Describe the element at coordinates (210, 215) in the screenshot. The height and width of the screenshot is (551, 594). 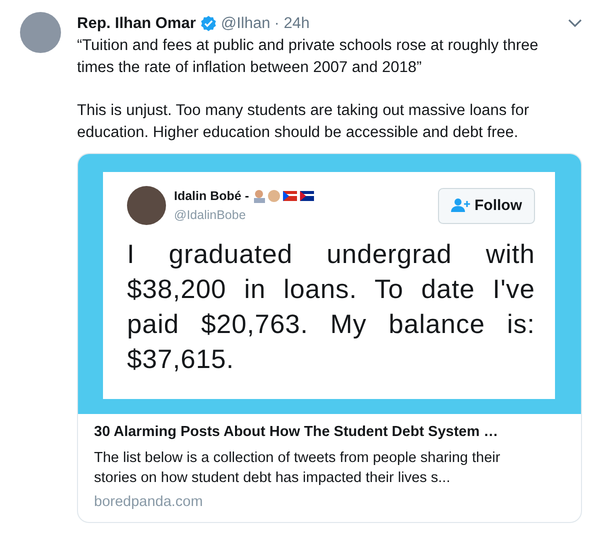
I see `author-handle: @IdalinBobe` at that location.